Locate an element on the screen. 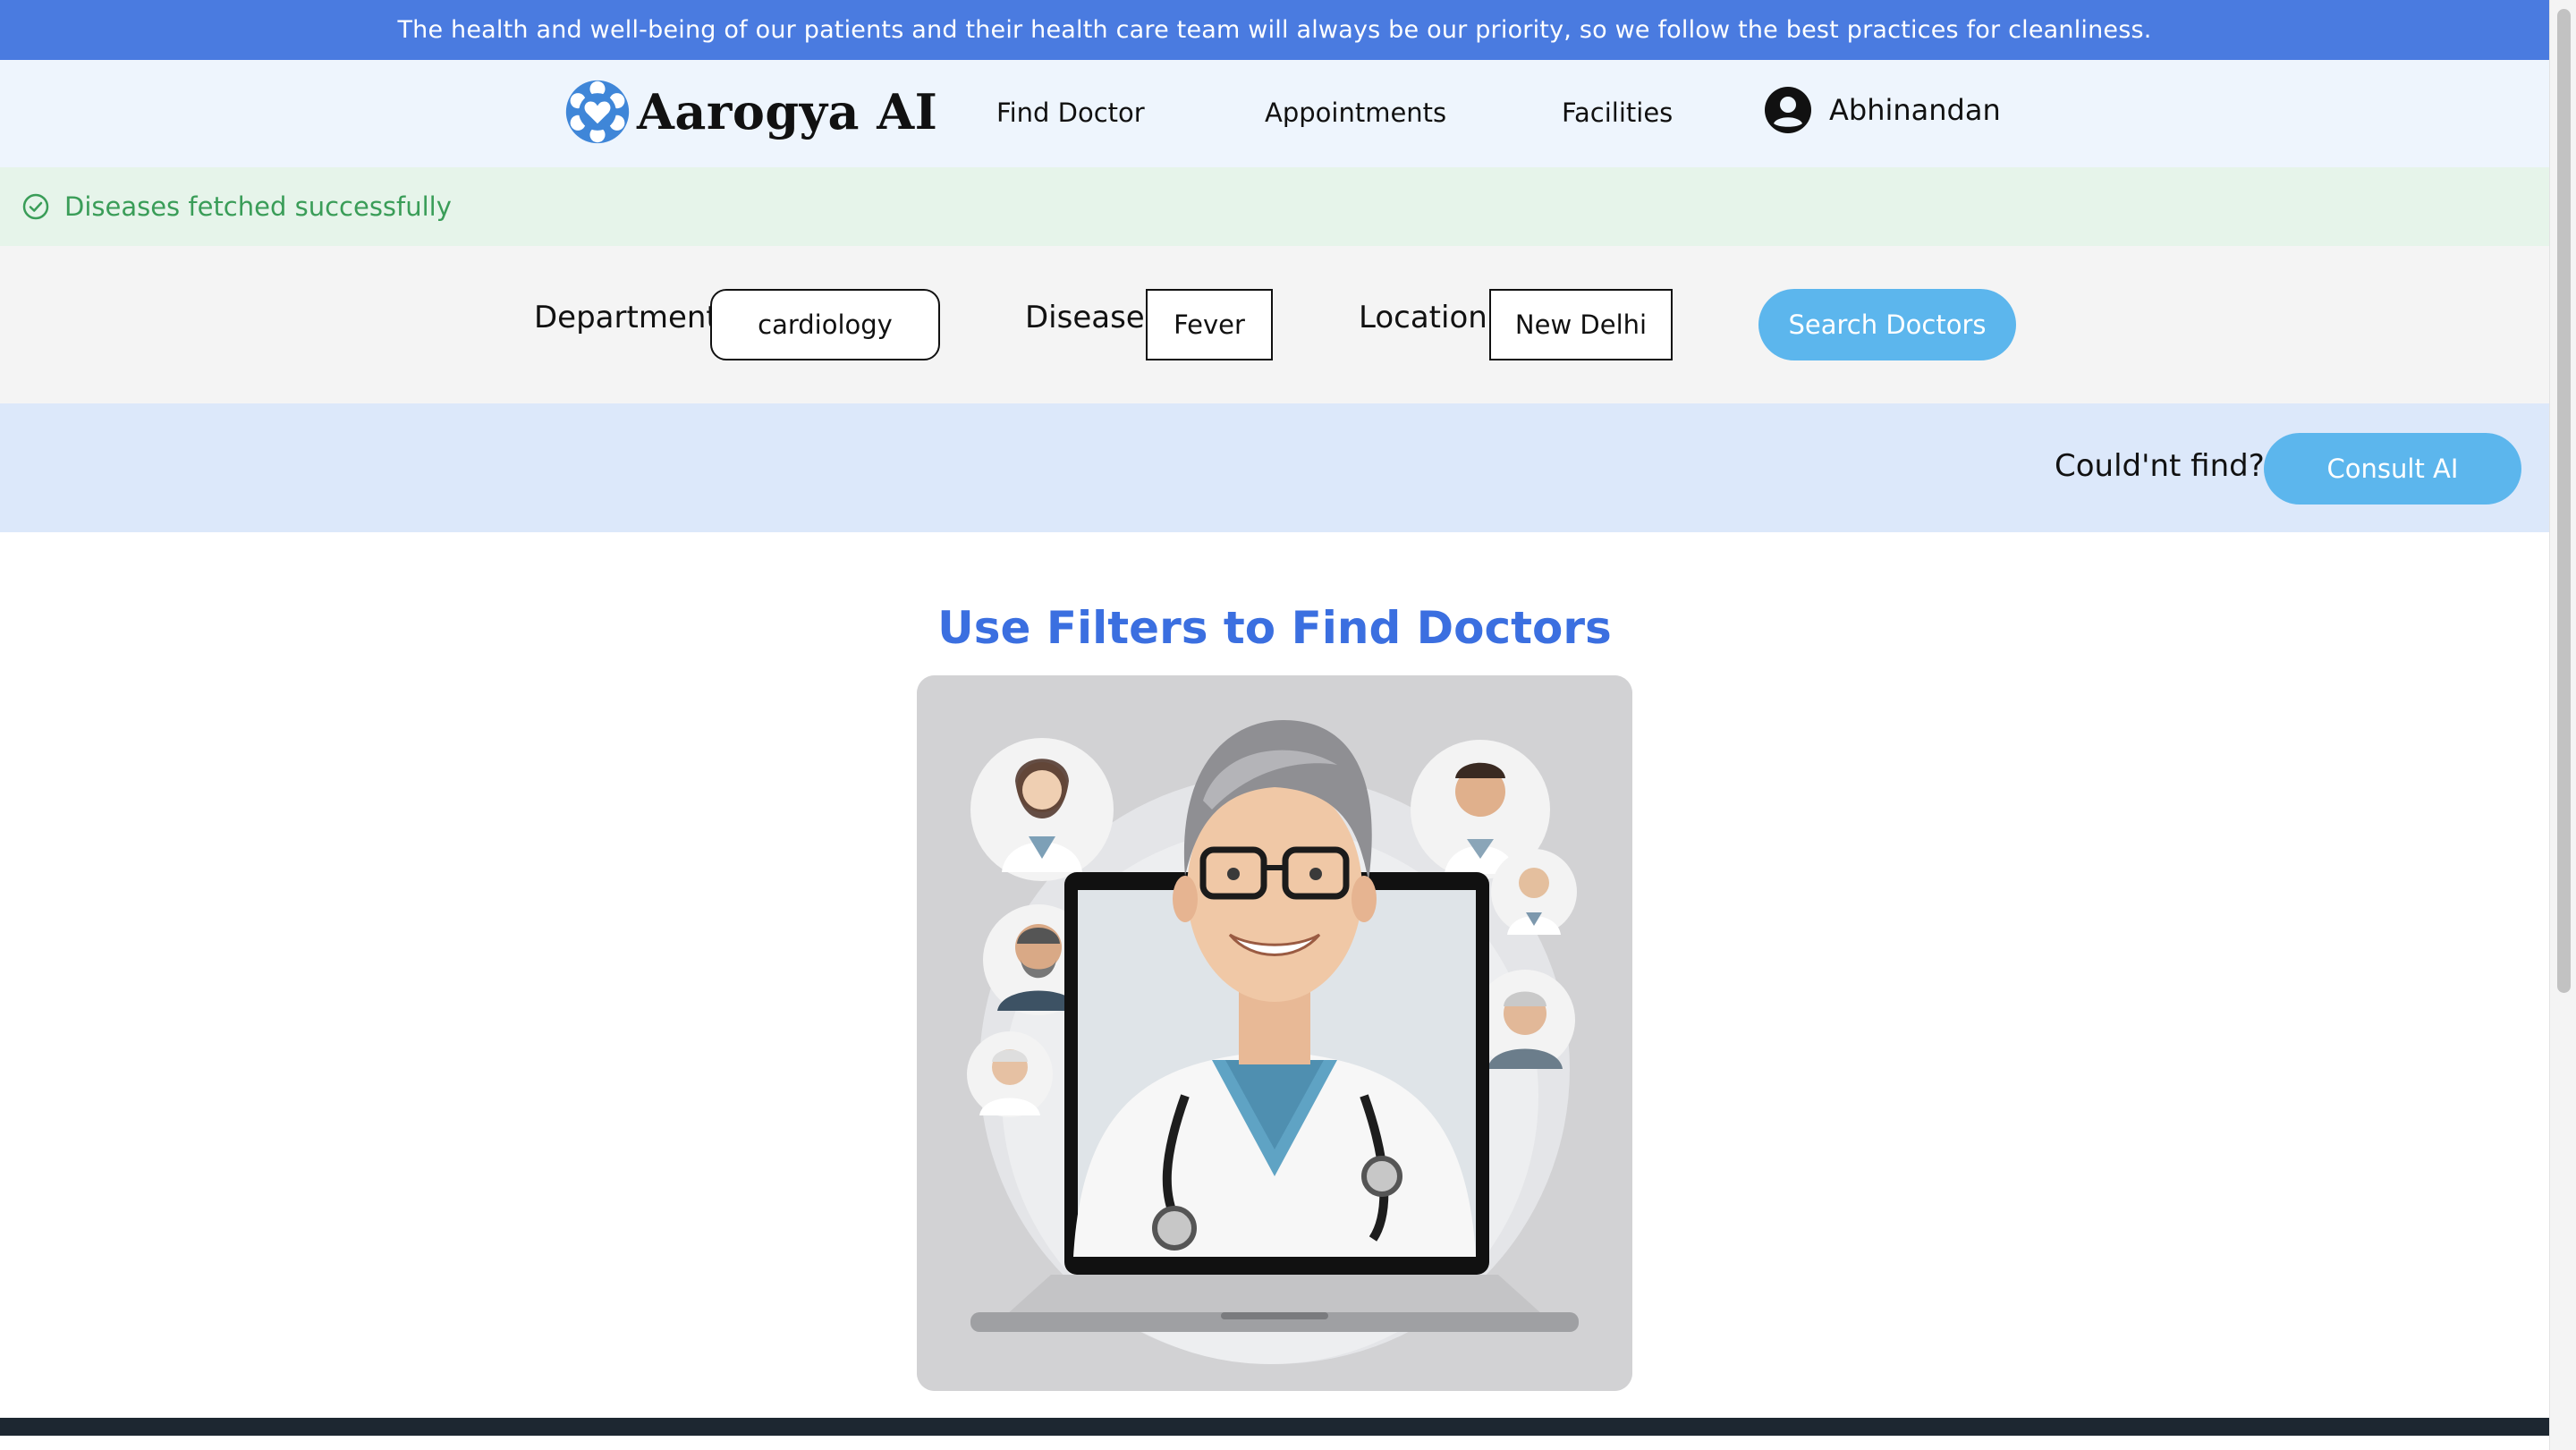 This screenshot has height=1450, width=2576. search-doctors-button: Search Doctors is located at coordinates (1887, 324).